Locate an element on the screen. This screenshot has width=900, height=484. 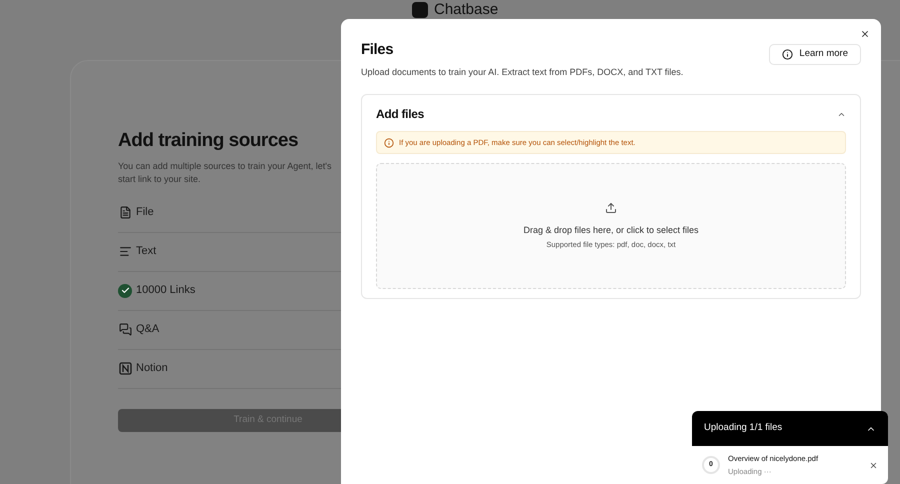
document-icon is located at coordinates (125, 212).